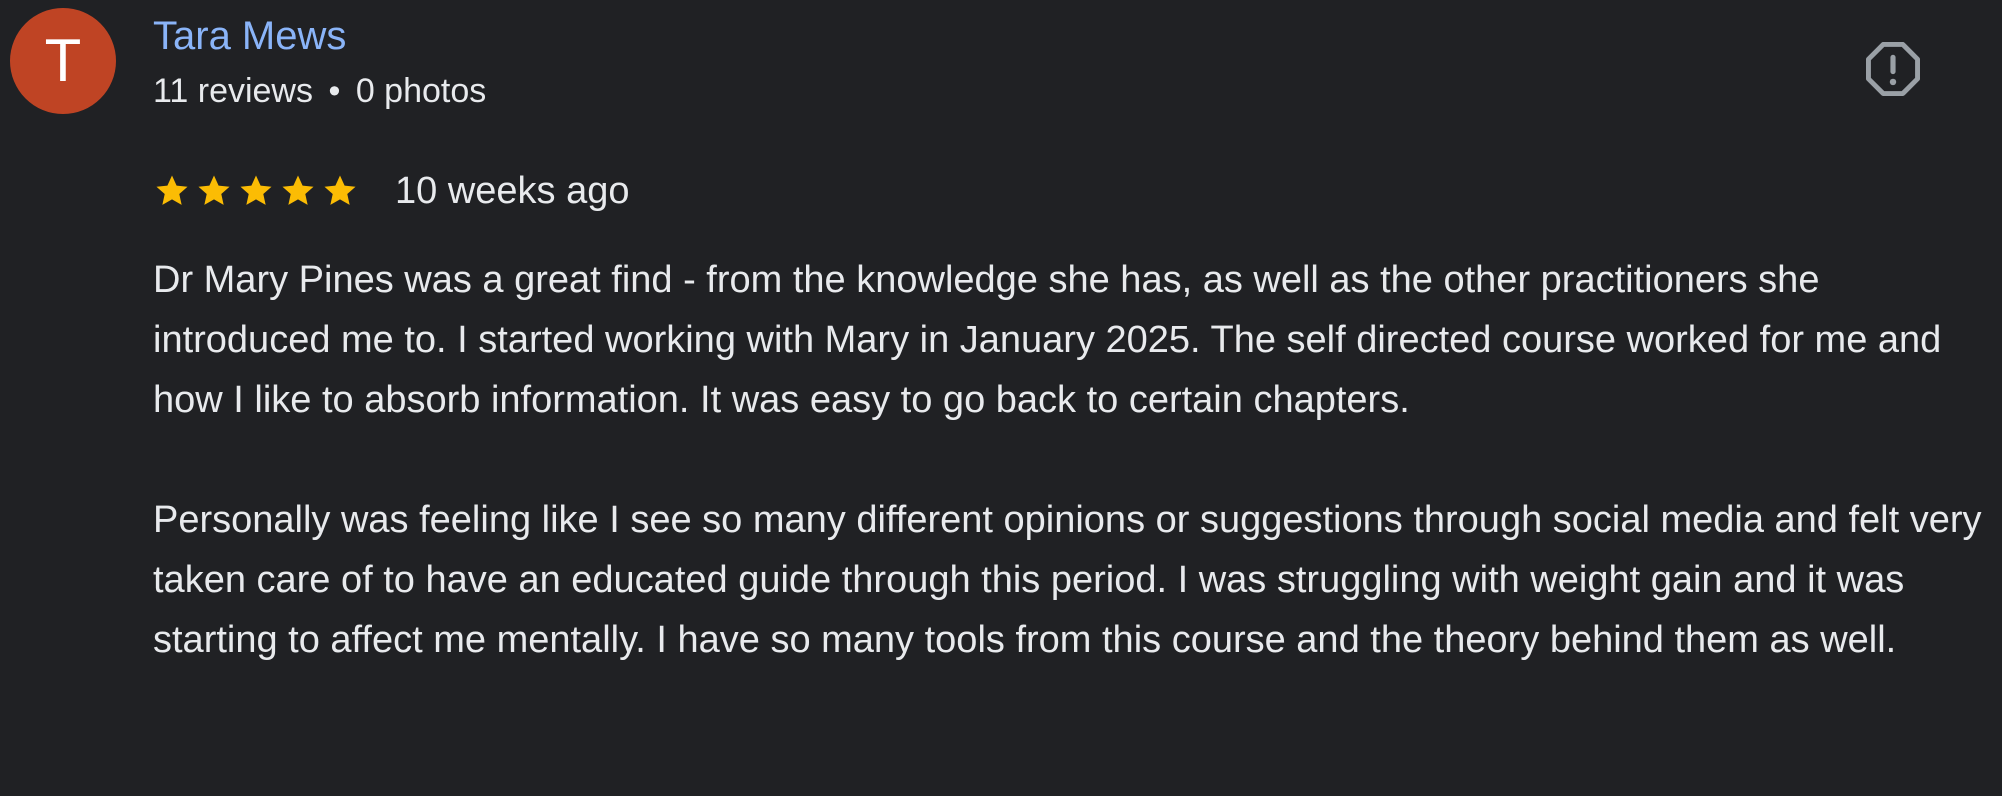 The width and height of the screenshot is (2002, 796). What do you see at coordinates (1893, 69) in the screenshot?
I see `report-icon` at bounding box center [1893, 69].